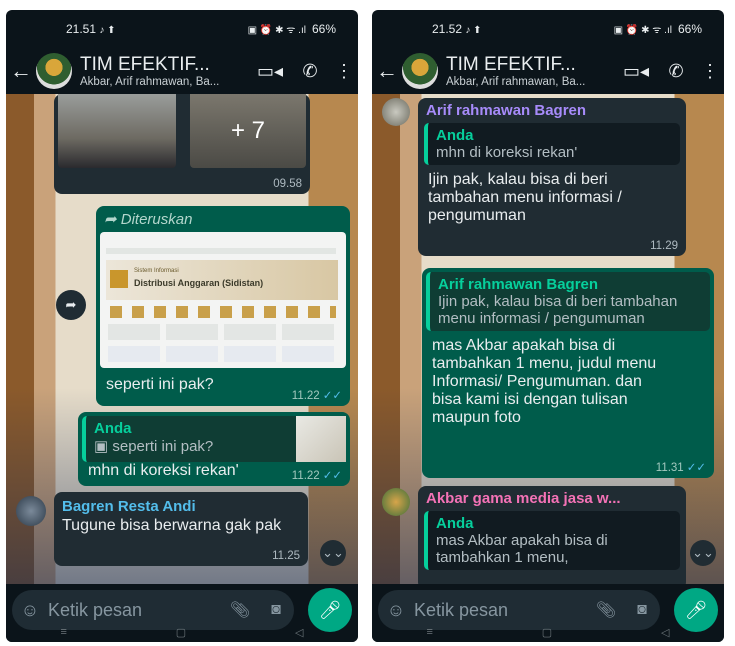 This screenshot has height=646, width=735. Describe the element at coordinates (163, 446) in the screenshot. I see `quote-text: seperti ini pak?` at that location.